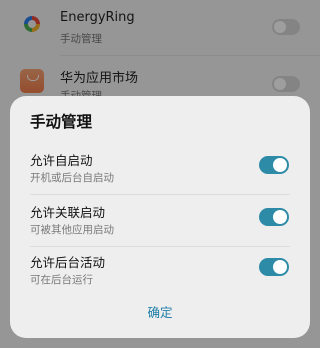 Image resolution: width=320 pixels, height=348 pixels. What do you see at coordinates (61, 280) in the screenshot?
I see `option-description: 可在后台运行` at bounding box center [61, 280].